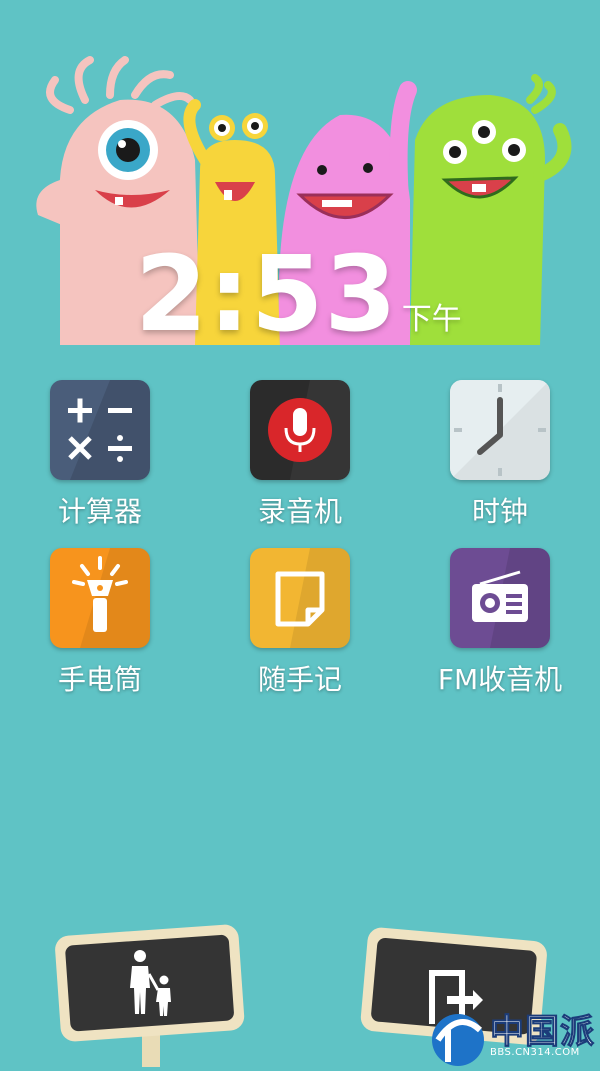  I want to click on watermark-url: BBS.CN314.COM, so click(535, 1052).